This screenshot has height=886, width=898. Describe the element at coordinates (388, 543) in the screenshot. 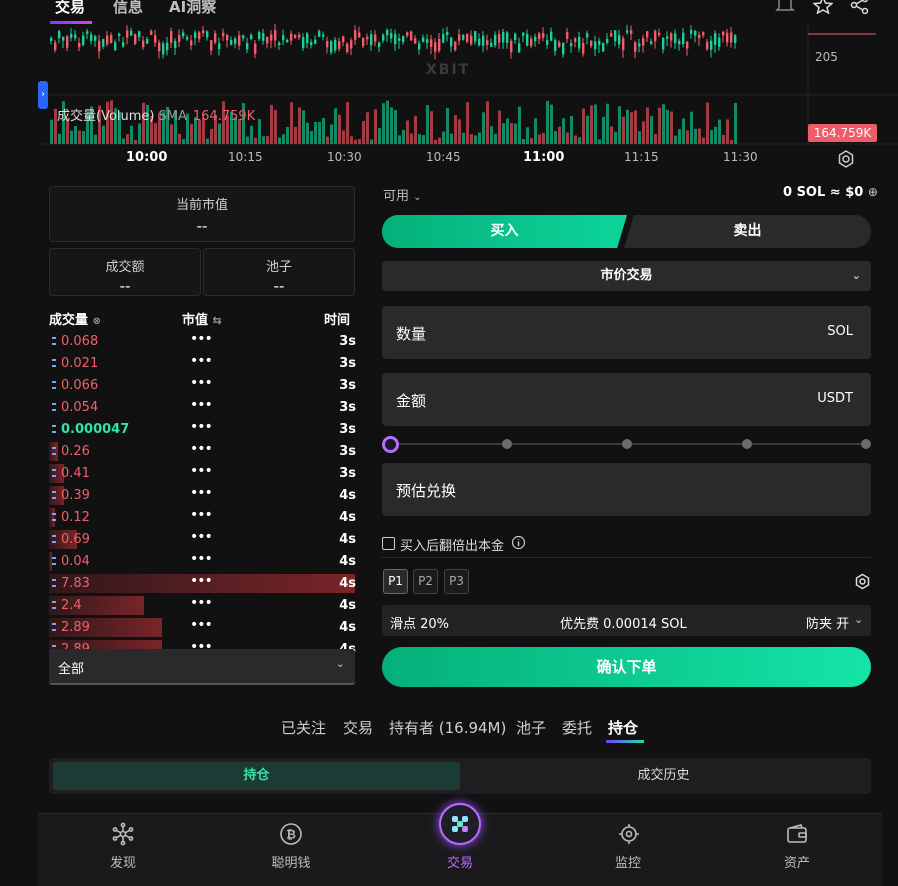

I see `double-principal-checkbox` at that location.